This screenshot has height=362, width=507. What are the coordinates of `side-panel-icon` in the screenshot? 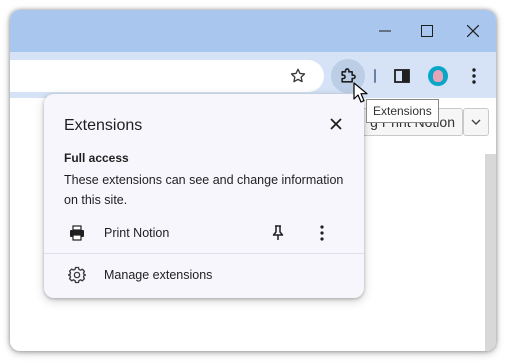 It's located at (402, 76).